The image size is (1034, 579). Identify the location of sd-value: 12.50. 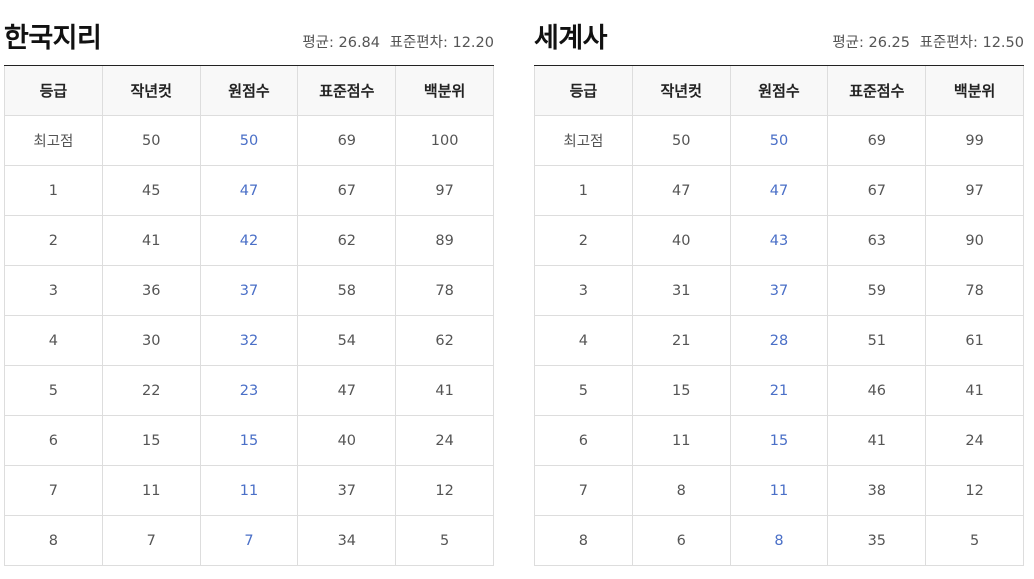
(1003, 43).